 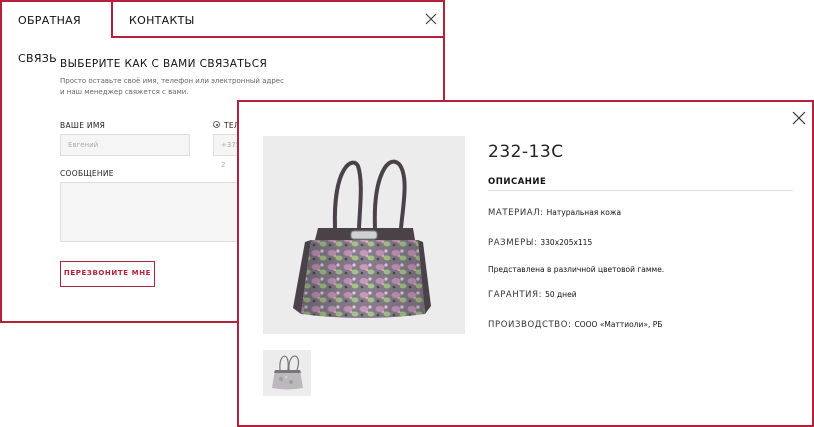 What do you see at coordinates (640, 190) in the screenshot?
I see `divider` at bounding box center [640, 190].